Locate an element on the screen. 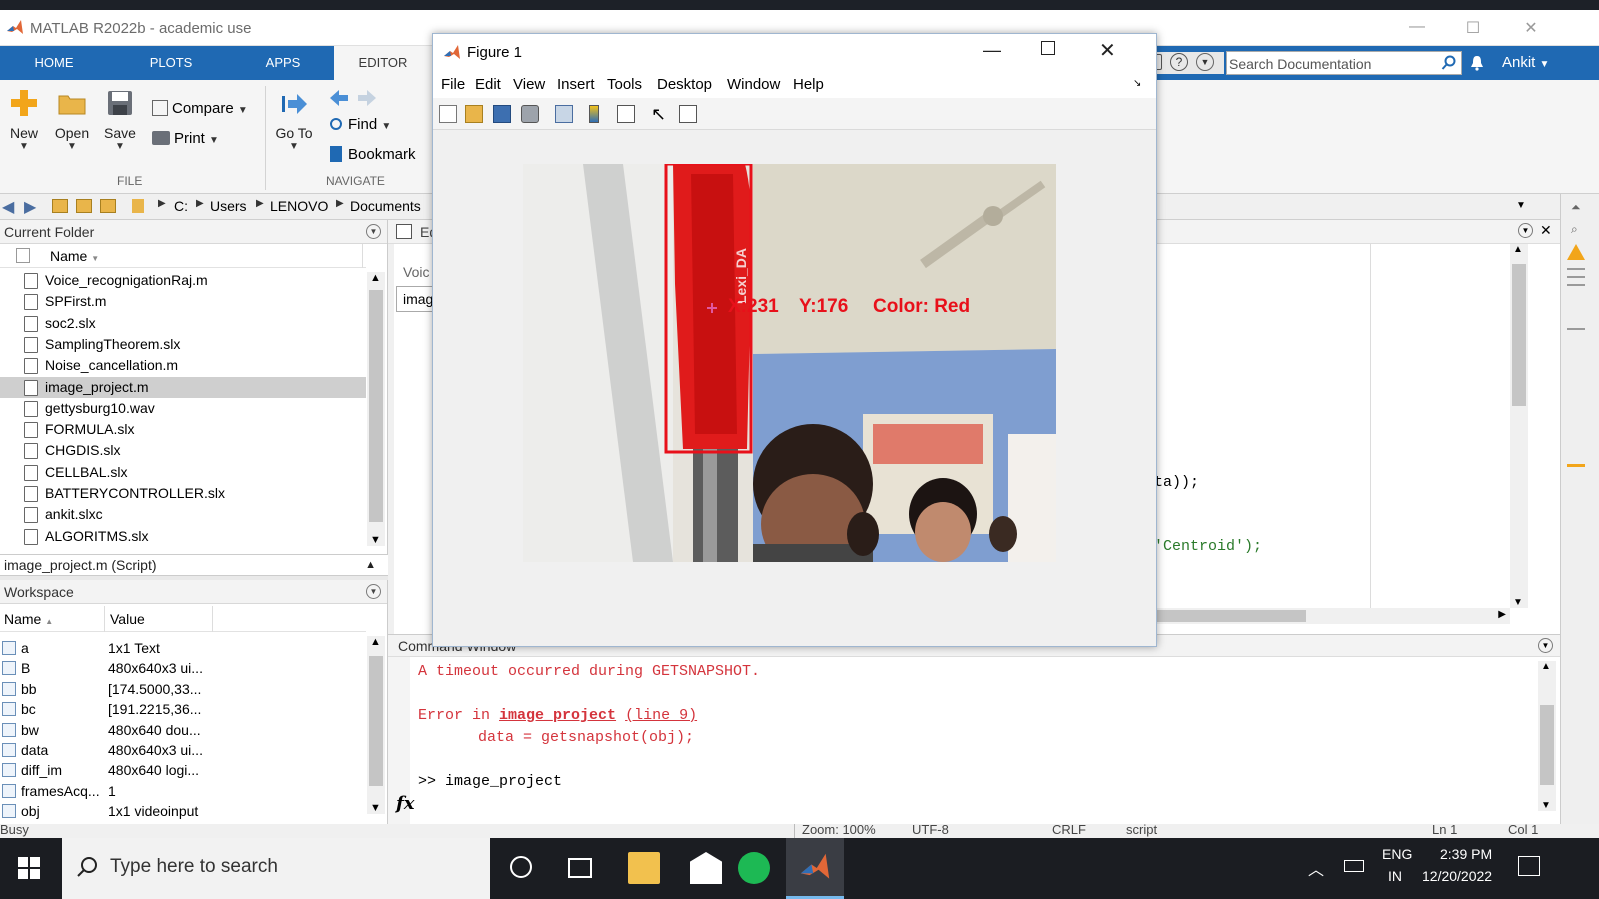 The width and height of the screenshot is (1599, 899). warning-mark is located at coordinates (1576, 465).